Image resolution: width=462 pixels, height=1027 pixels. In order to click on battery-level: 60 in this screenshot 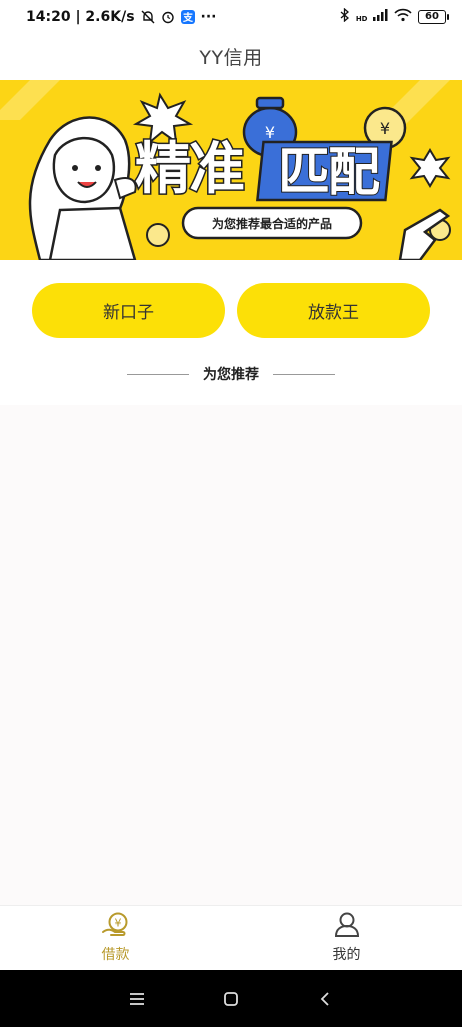, I will do `click(432, 16)`.